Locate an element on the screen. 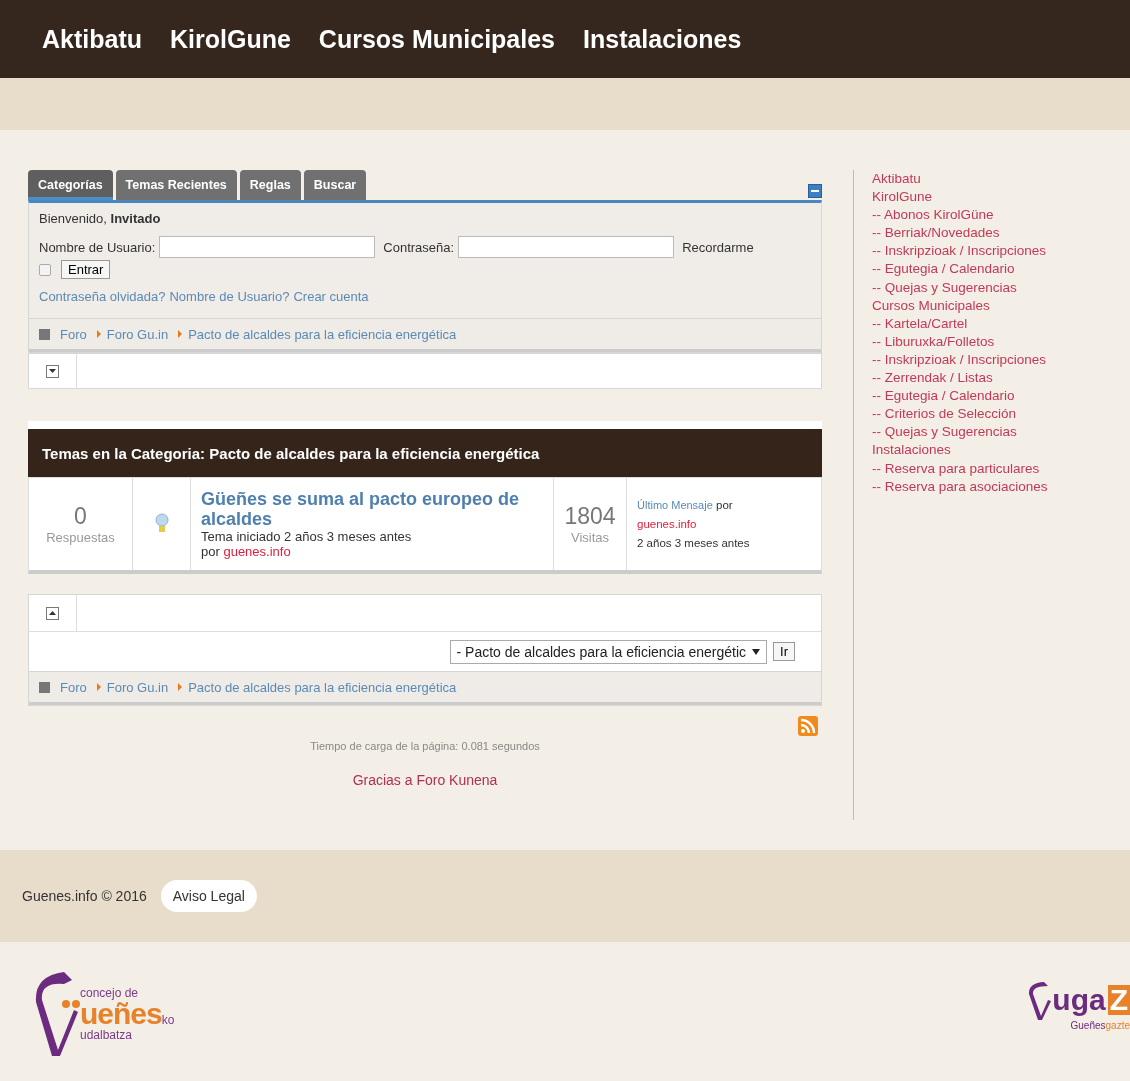  caret-icon is located at coordinates (756, 651).